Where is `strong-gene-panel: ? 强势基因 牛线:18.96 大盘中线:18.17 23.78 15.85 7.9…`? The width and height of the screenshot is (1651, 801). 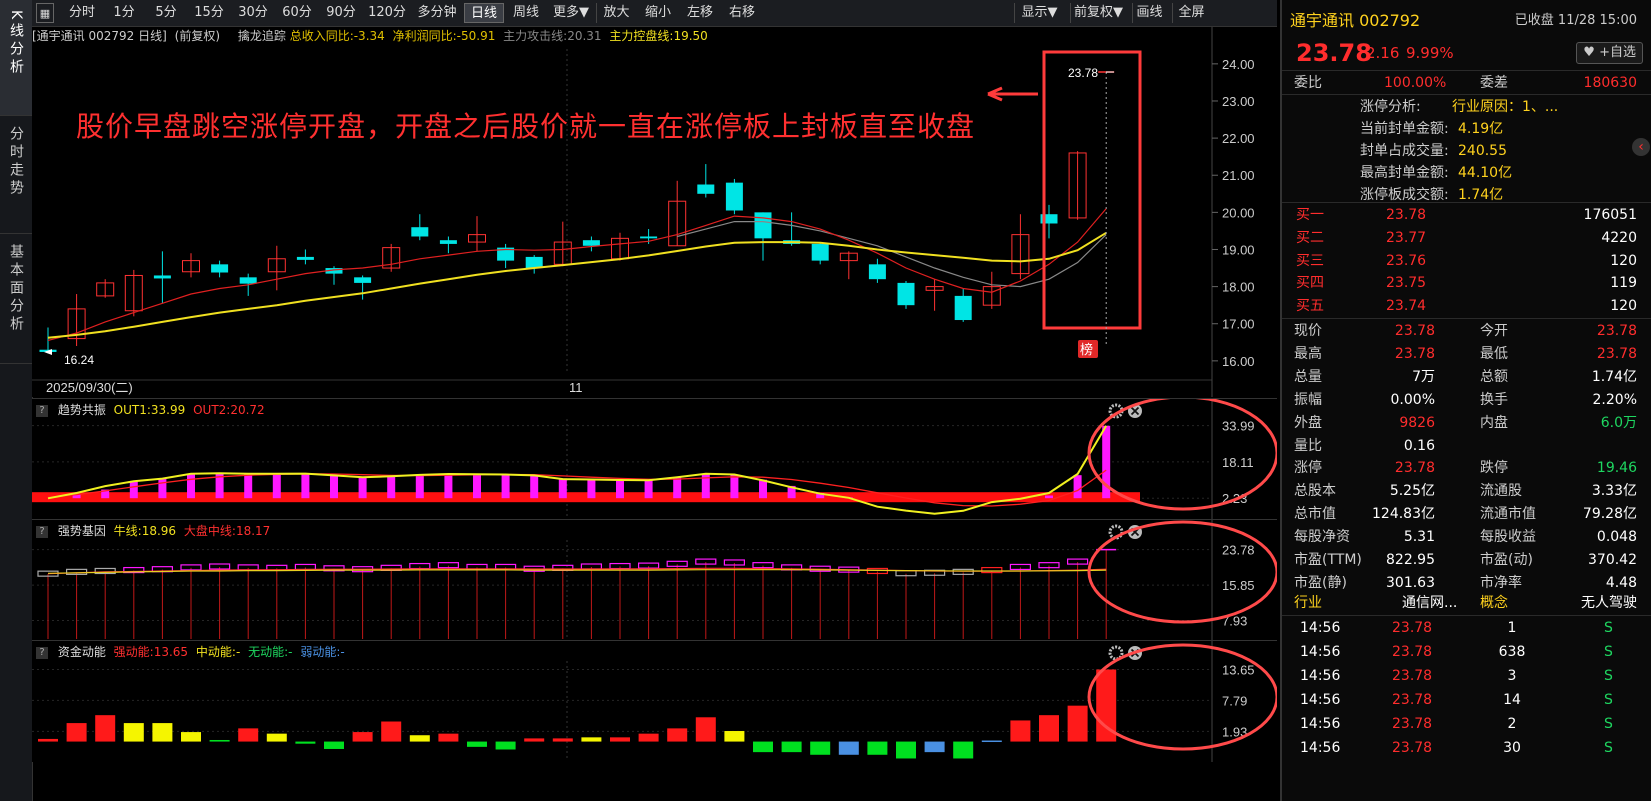 strong-gene-panel: ? 强势基因 牛线:18.96 大盘中线:18.17 23.78 15.85 7.9… is located at coordinates (654, 579).